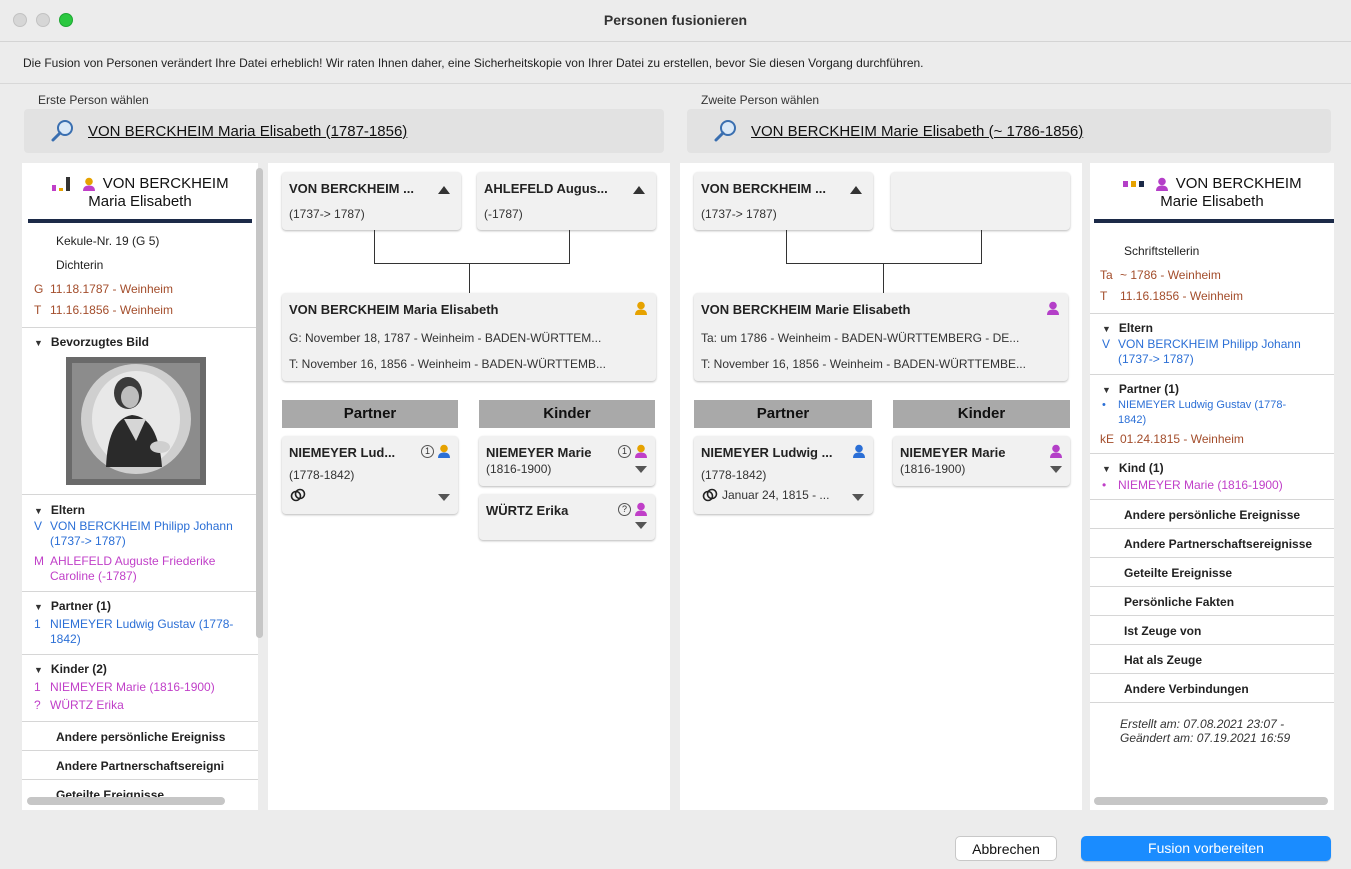 This screenshot has width=1351, height=869. Describe the element at coordinates (1212, 688) in the screenshot. I see `other-connections-section: Andere Verbindungen` at that location.